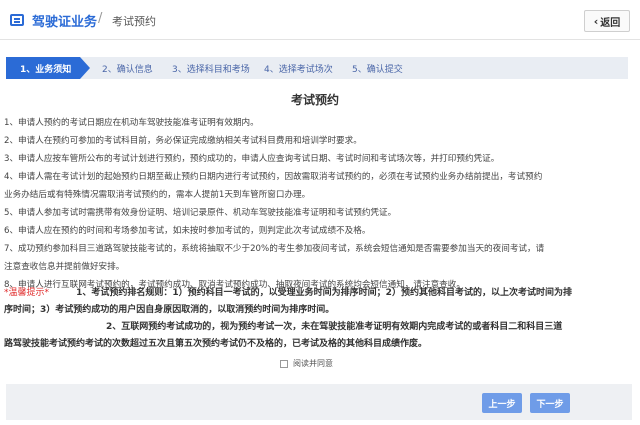  Describe the element at coordinates (131, 123) in the screenshot. I see `rule-line: 1、申请人预约的考试日期应在机动车驾驶技能准考证明有效期内。` at that location.